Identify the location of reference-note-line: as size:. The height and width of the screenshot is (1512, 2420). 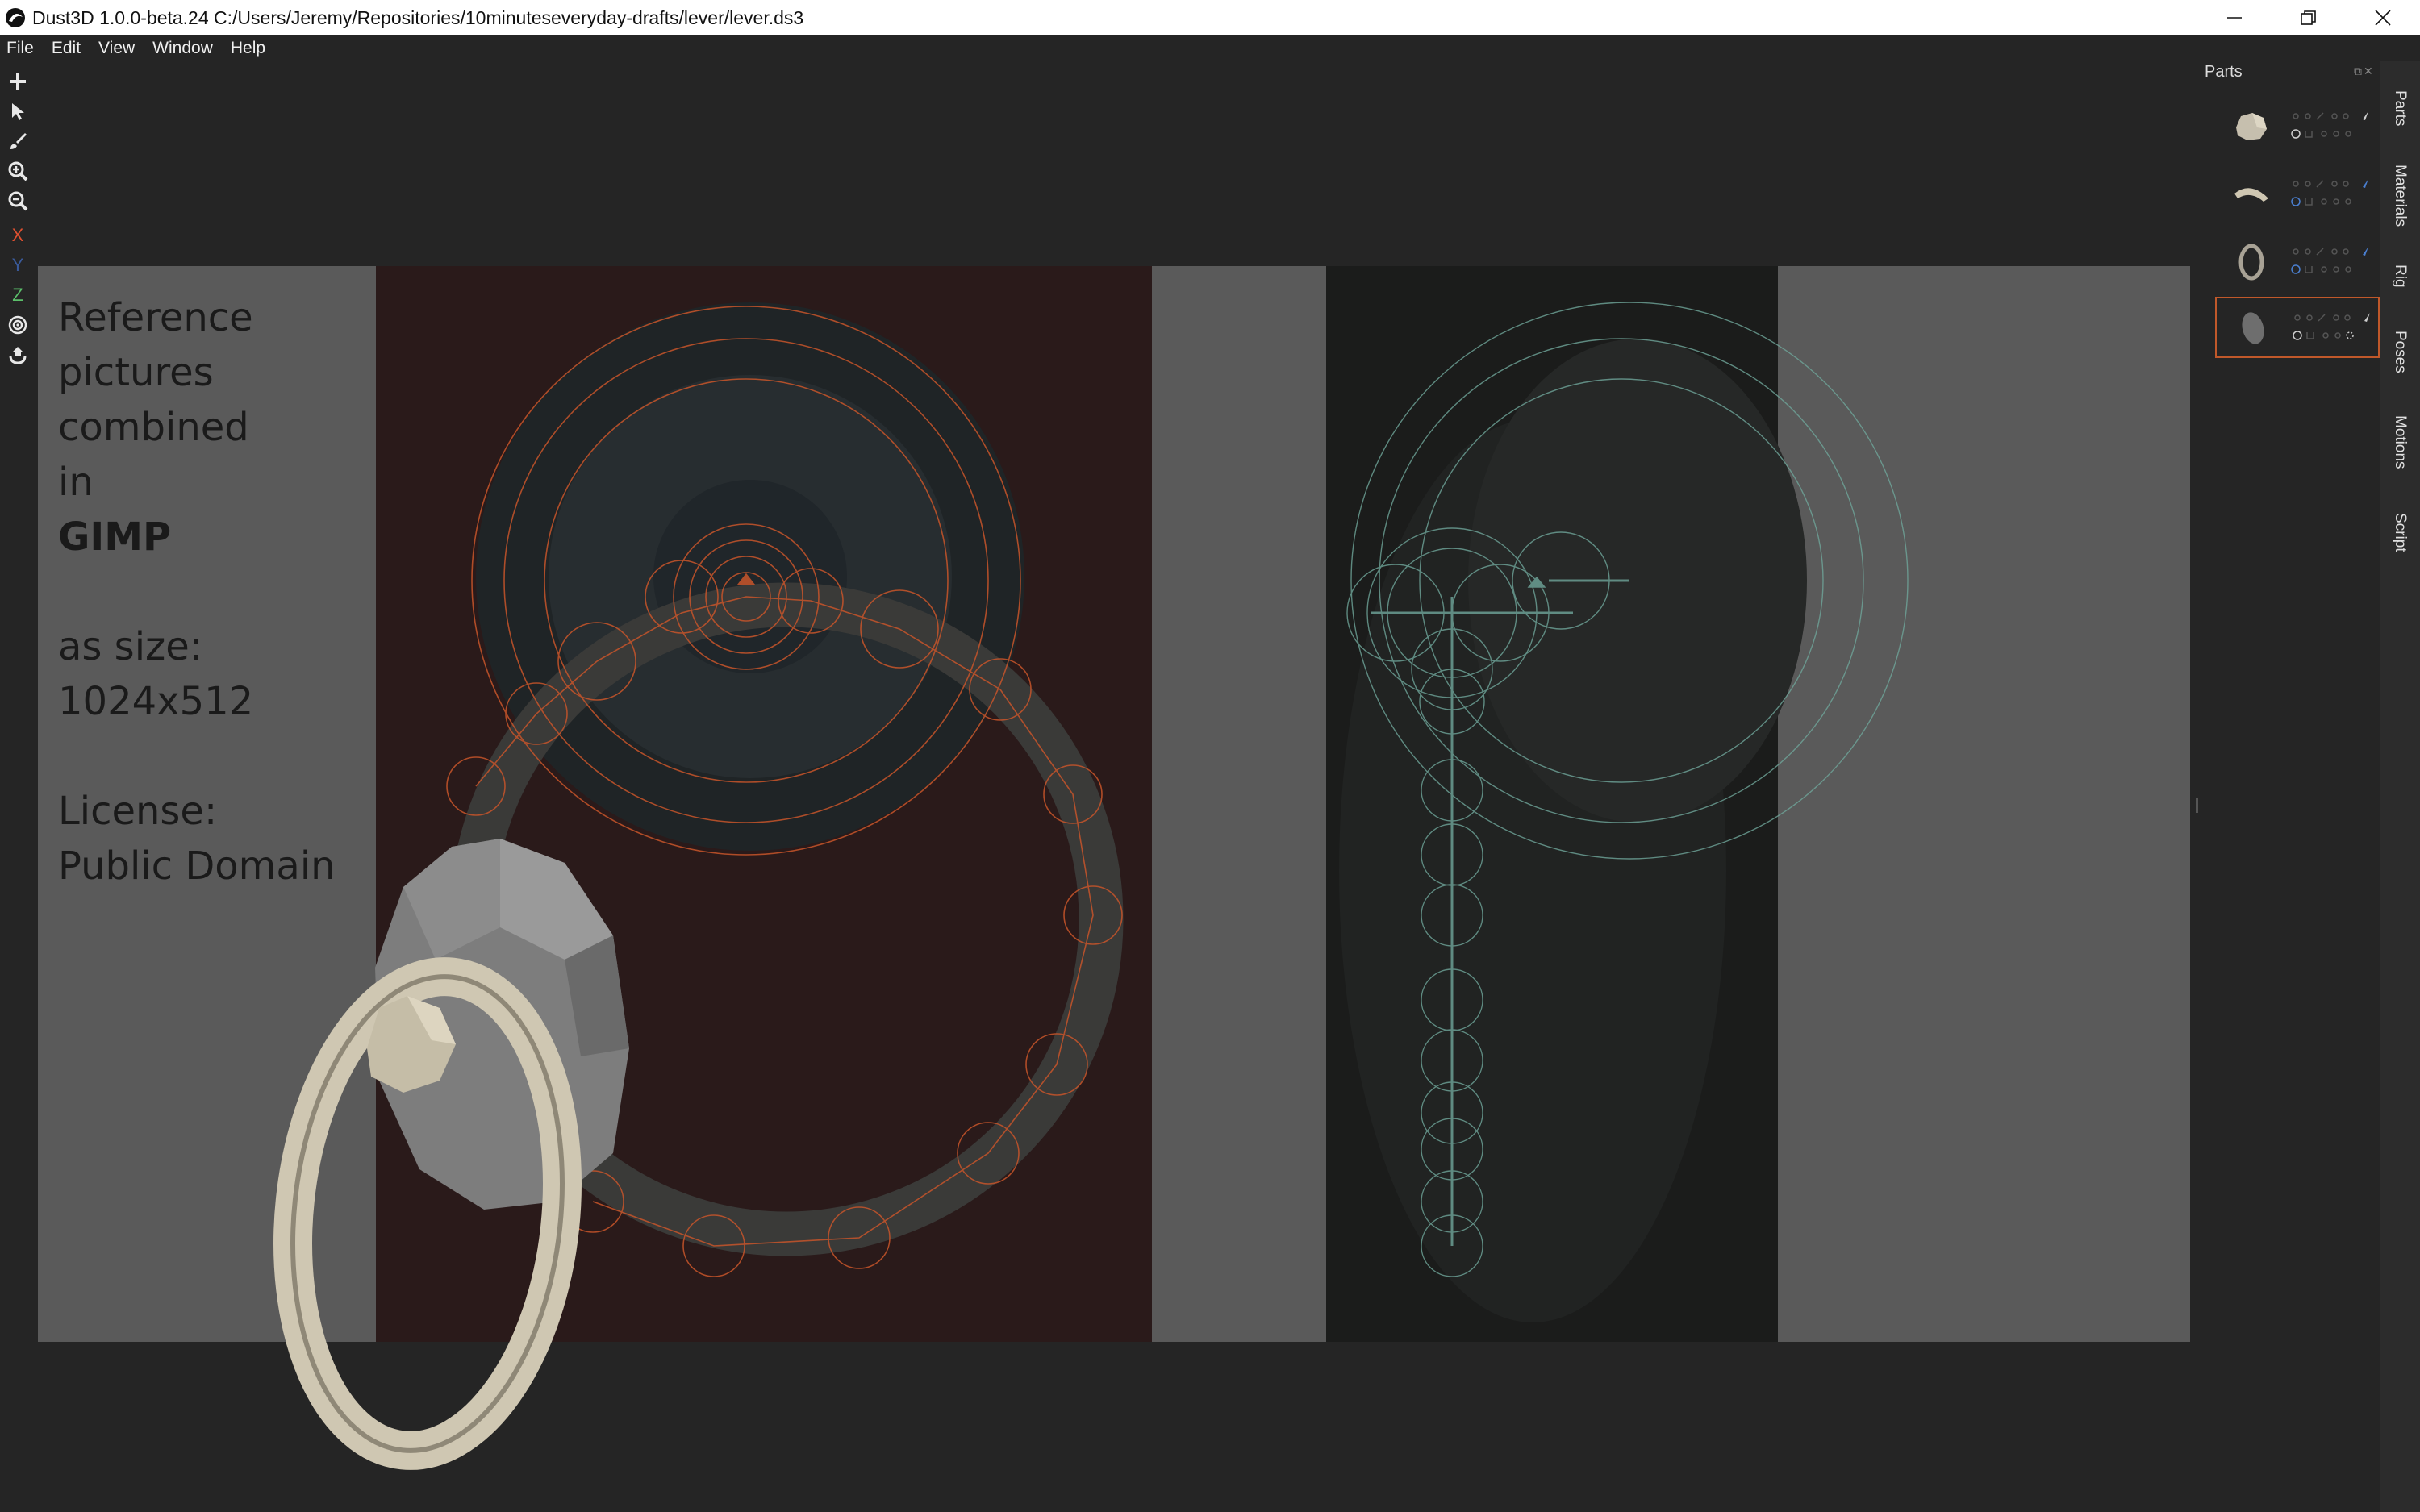
(130, 646).